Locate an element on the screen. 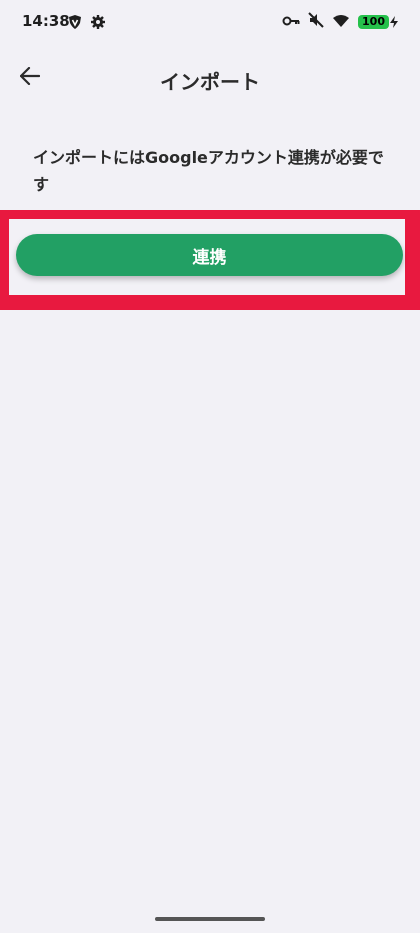  mute-icon is located at coordinates (316, 22).